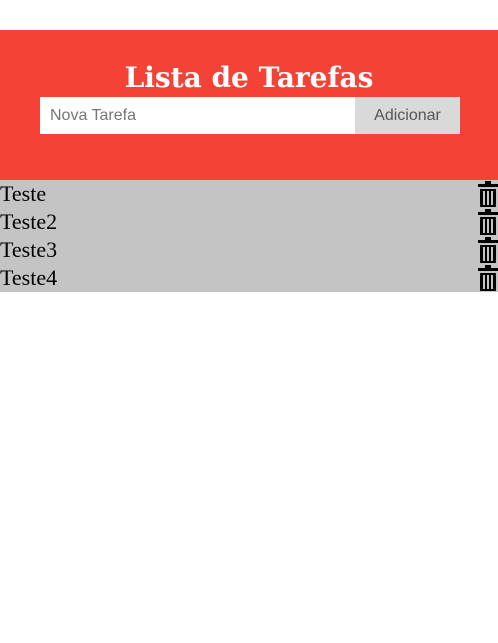 This screenshot has width=498, height=643. I want to click on task-item: Teste, so click(249, 194).